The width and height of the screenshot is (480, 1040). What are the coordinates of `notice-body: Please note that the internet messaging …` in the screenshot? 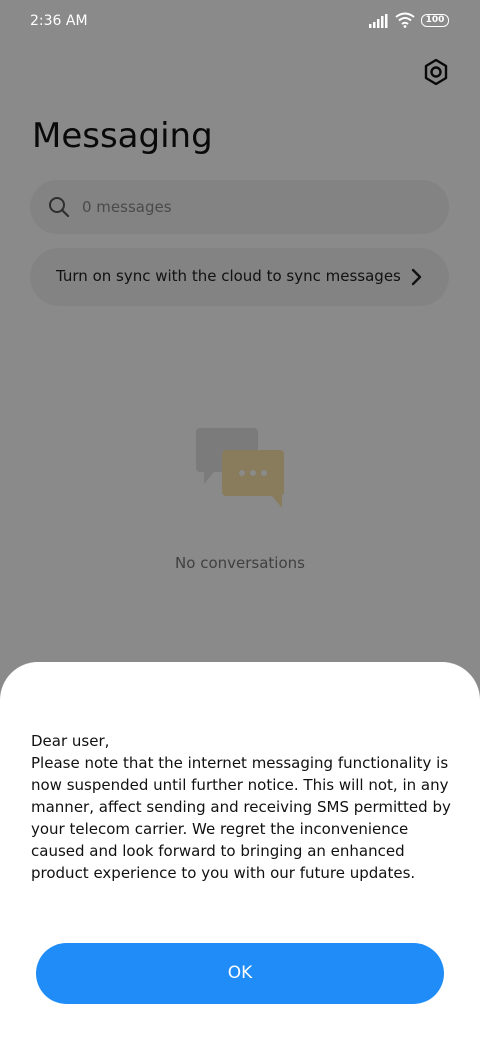 It's located at (241, 818).